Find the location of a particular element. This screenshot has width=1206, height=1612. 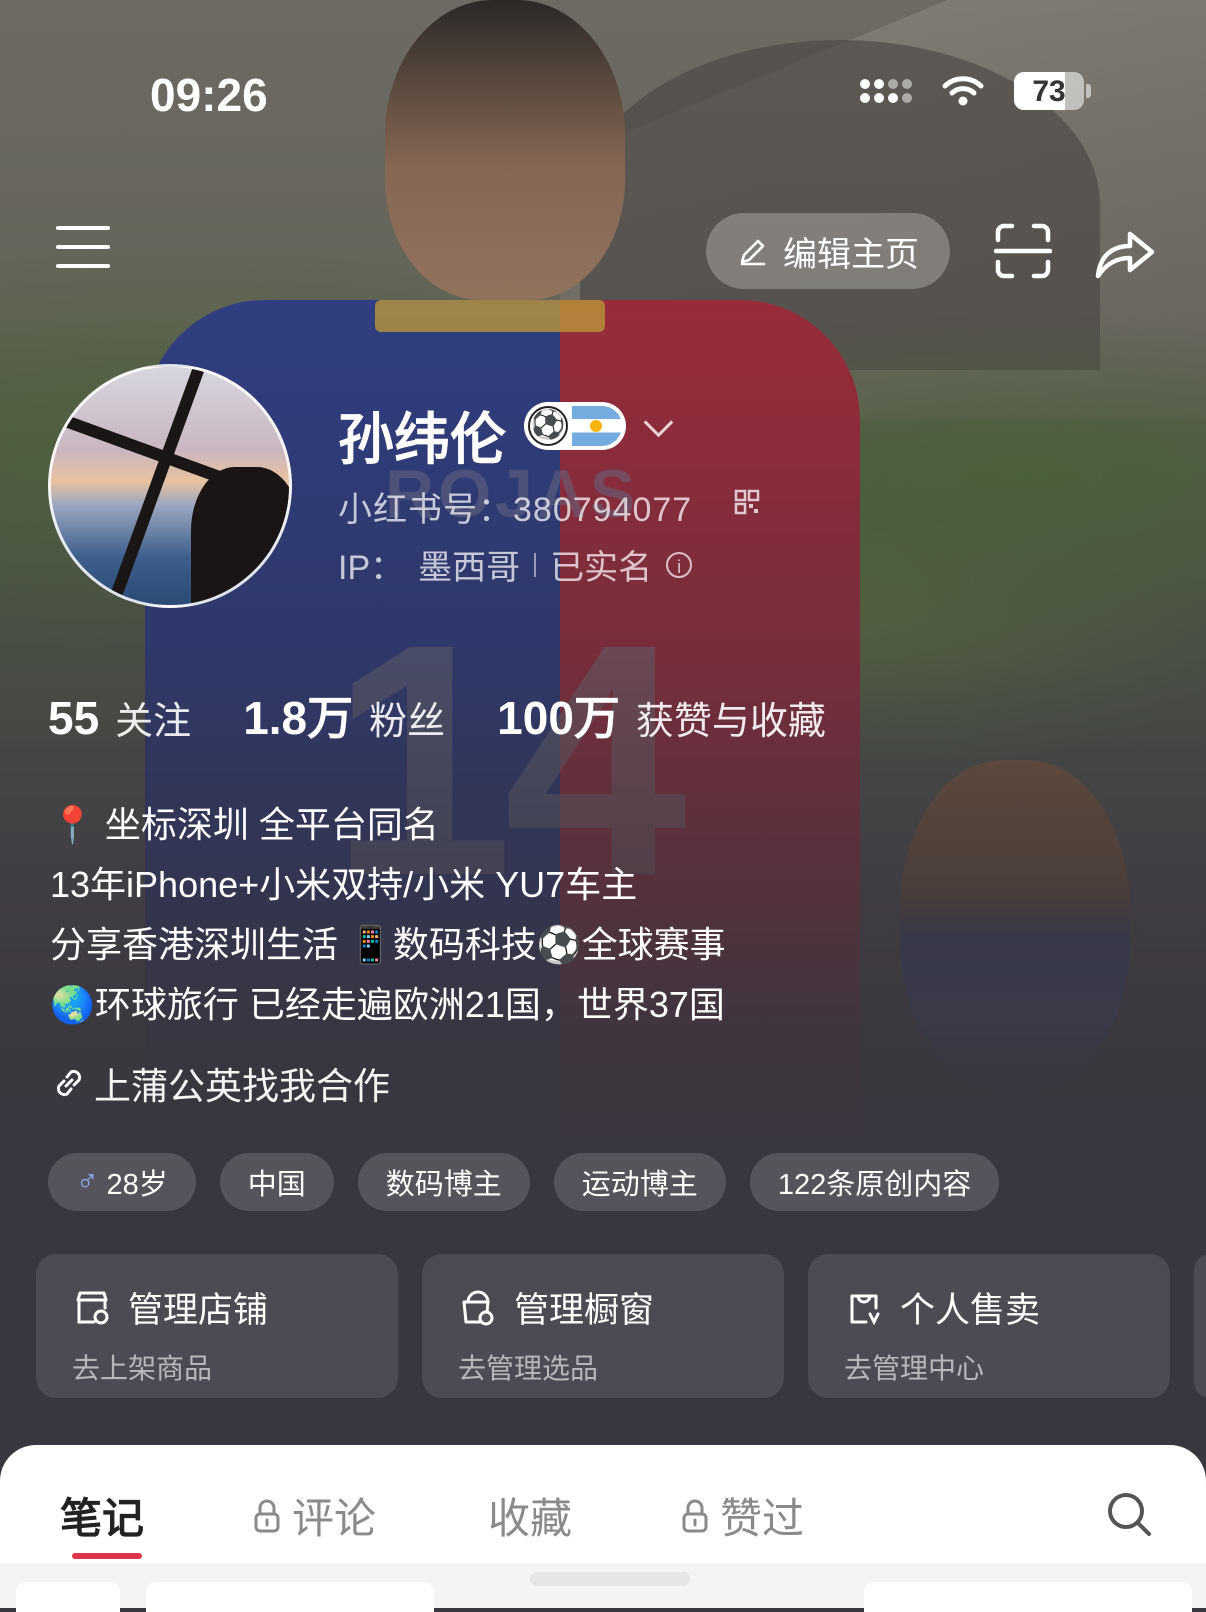

pencil-icon is located at coordinates (753, 252).